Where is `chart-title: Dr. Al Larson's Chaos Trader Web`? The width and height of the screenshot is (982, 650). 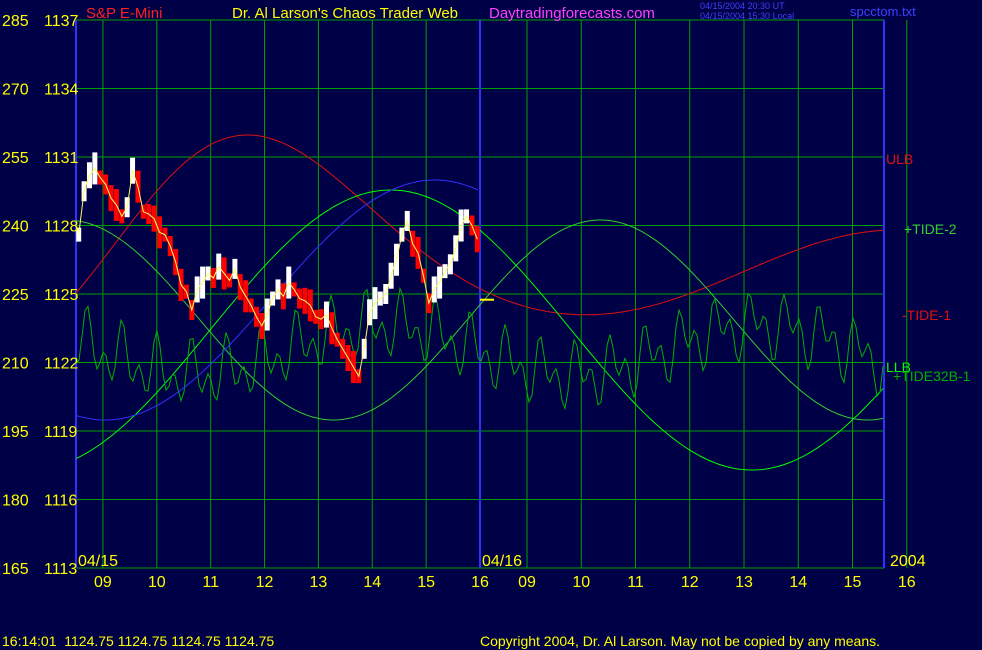
chart-title: Dr. Al Larson's Chaos Trader Web is located at coordinates (345, 13).